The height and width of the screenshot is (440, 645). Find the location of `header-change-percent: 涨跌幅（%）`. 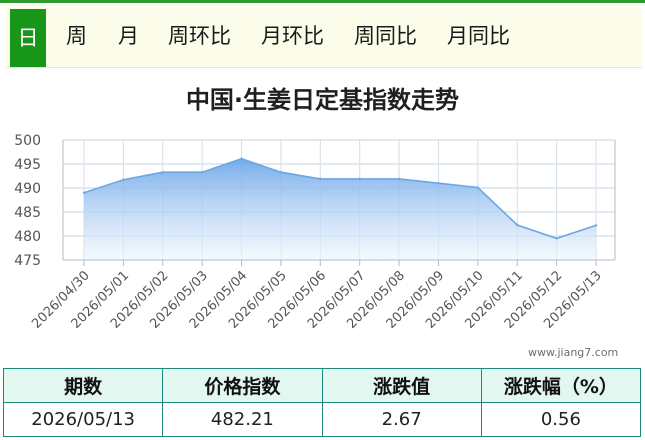

header-change-percent: 涨跌幅（%） is located at coordinates (561, 385).